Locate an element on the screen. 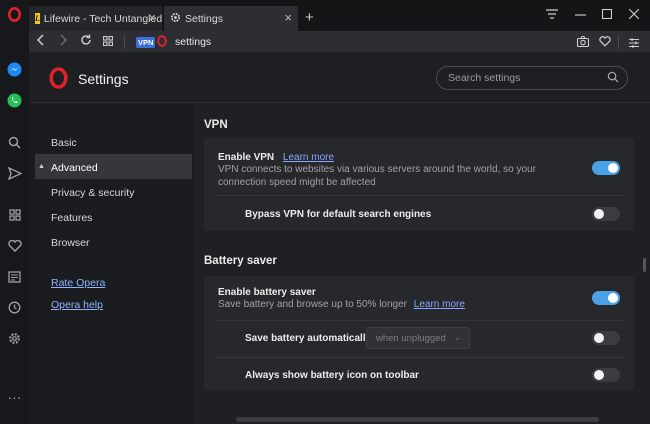  nav-basic: Basic is located at coordinates (64, 143).